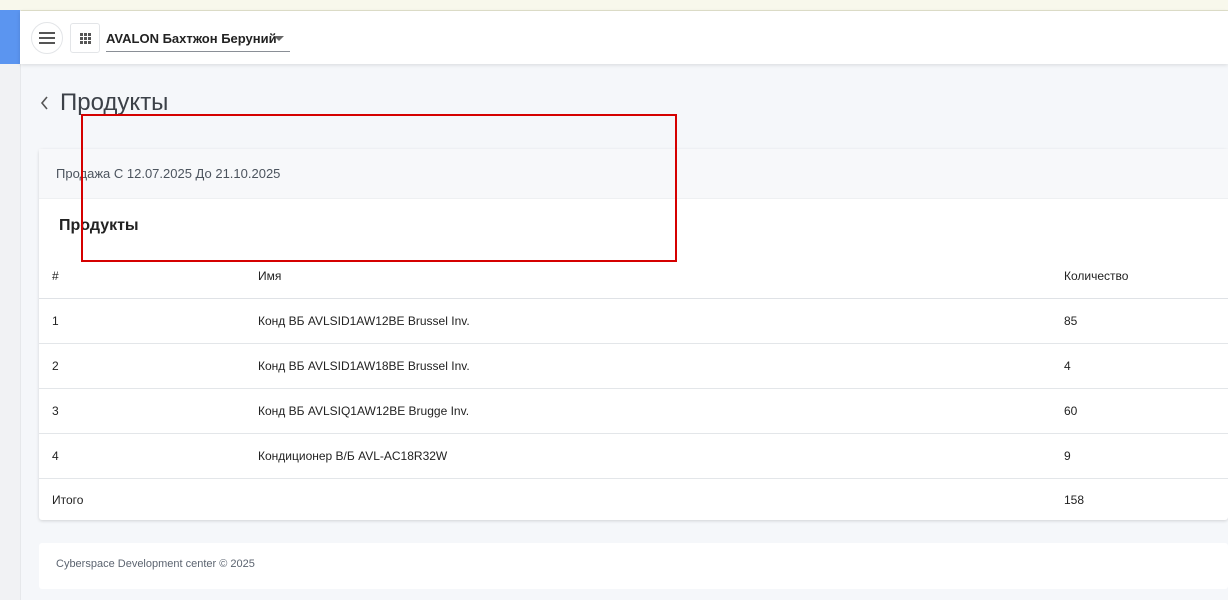 The height and width of the screenshot is (600, 1228). Describe the element at coordinates (633, 174) in the screenshot. I see `report-period-bar: Продажа С 12.07.2025 До 21.10.2025` at that location.